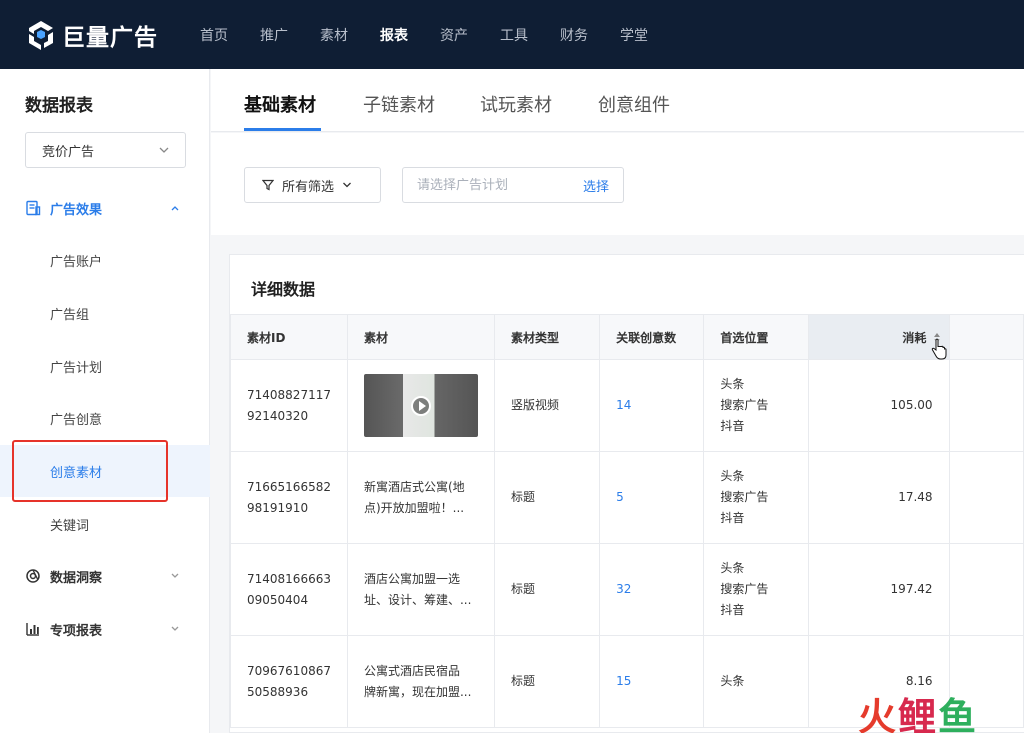  Describe the element at coordinates (289, 578) in the screenshot. I see `material-id-part: 71408166663` at that location.